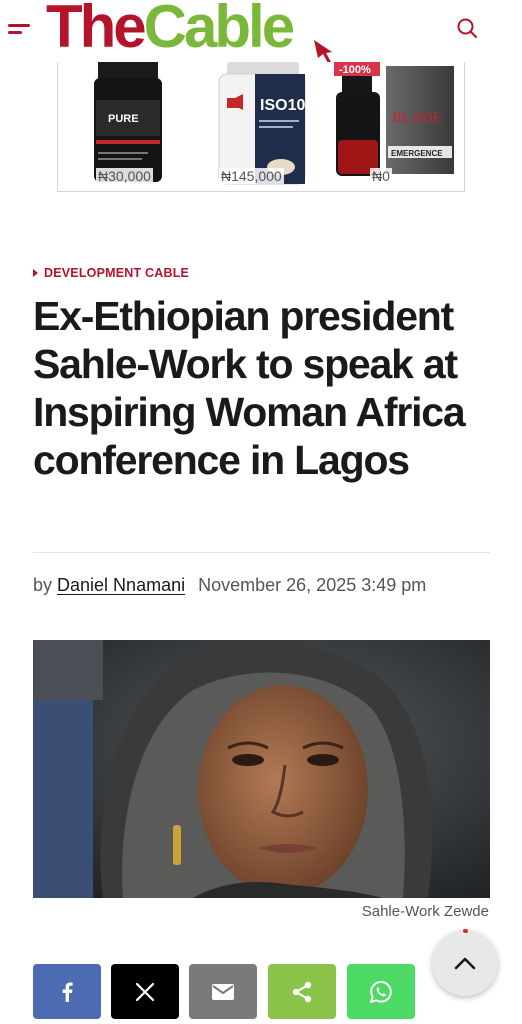  I want to click on facebook-icon, so click(67, 992).